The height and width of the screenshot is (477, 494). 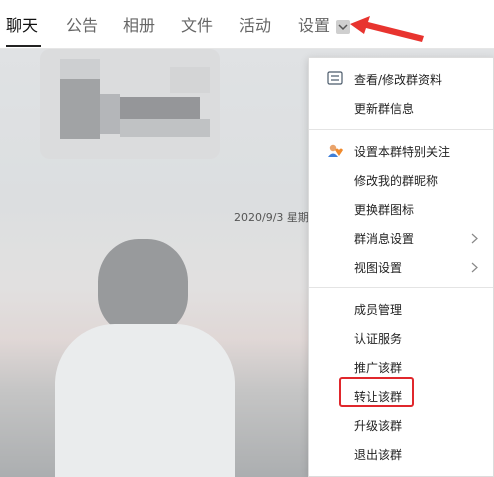 I want to click on menu-item-member-management: 成员管理, so click(x=401, y=309).